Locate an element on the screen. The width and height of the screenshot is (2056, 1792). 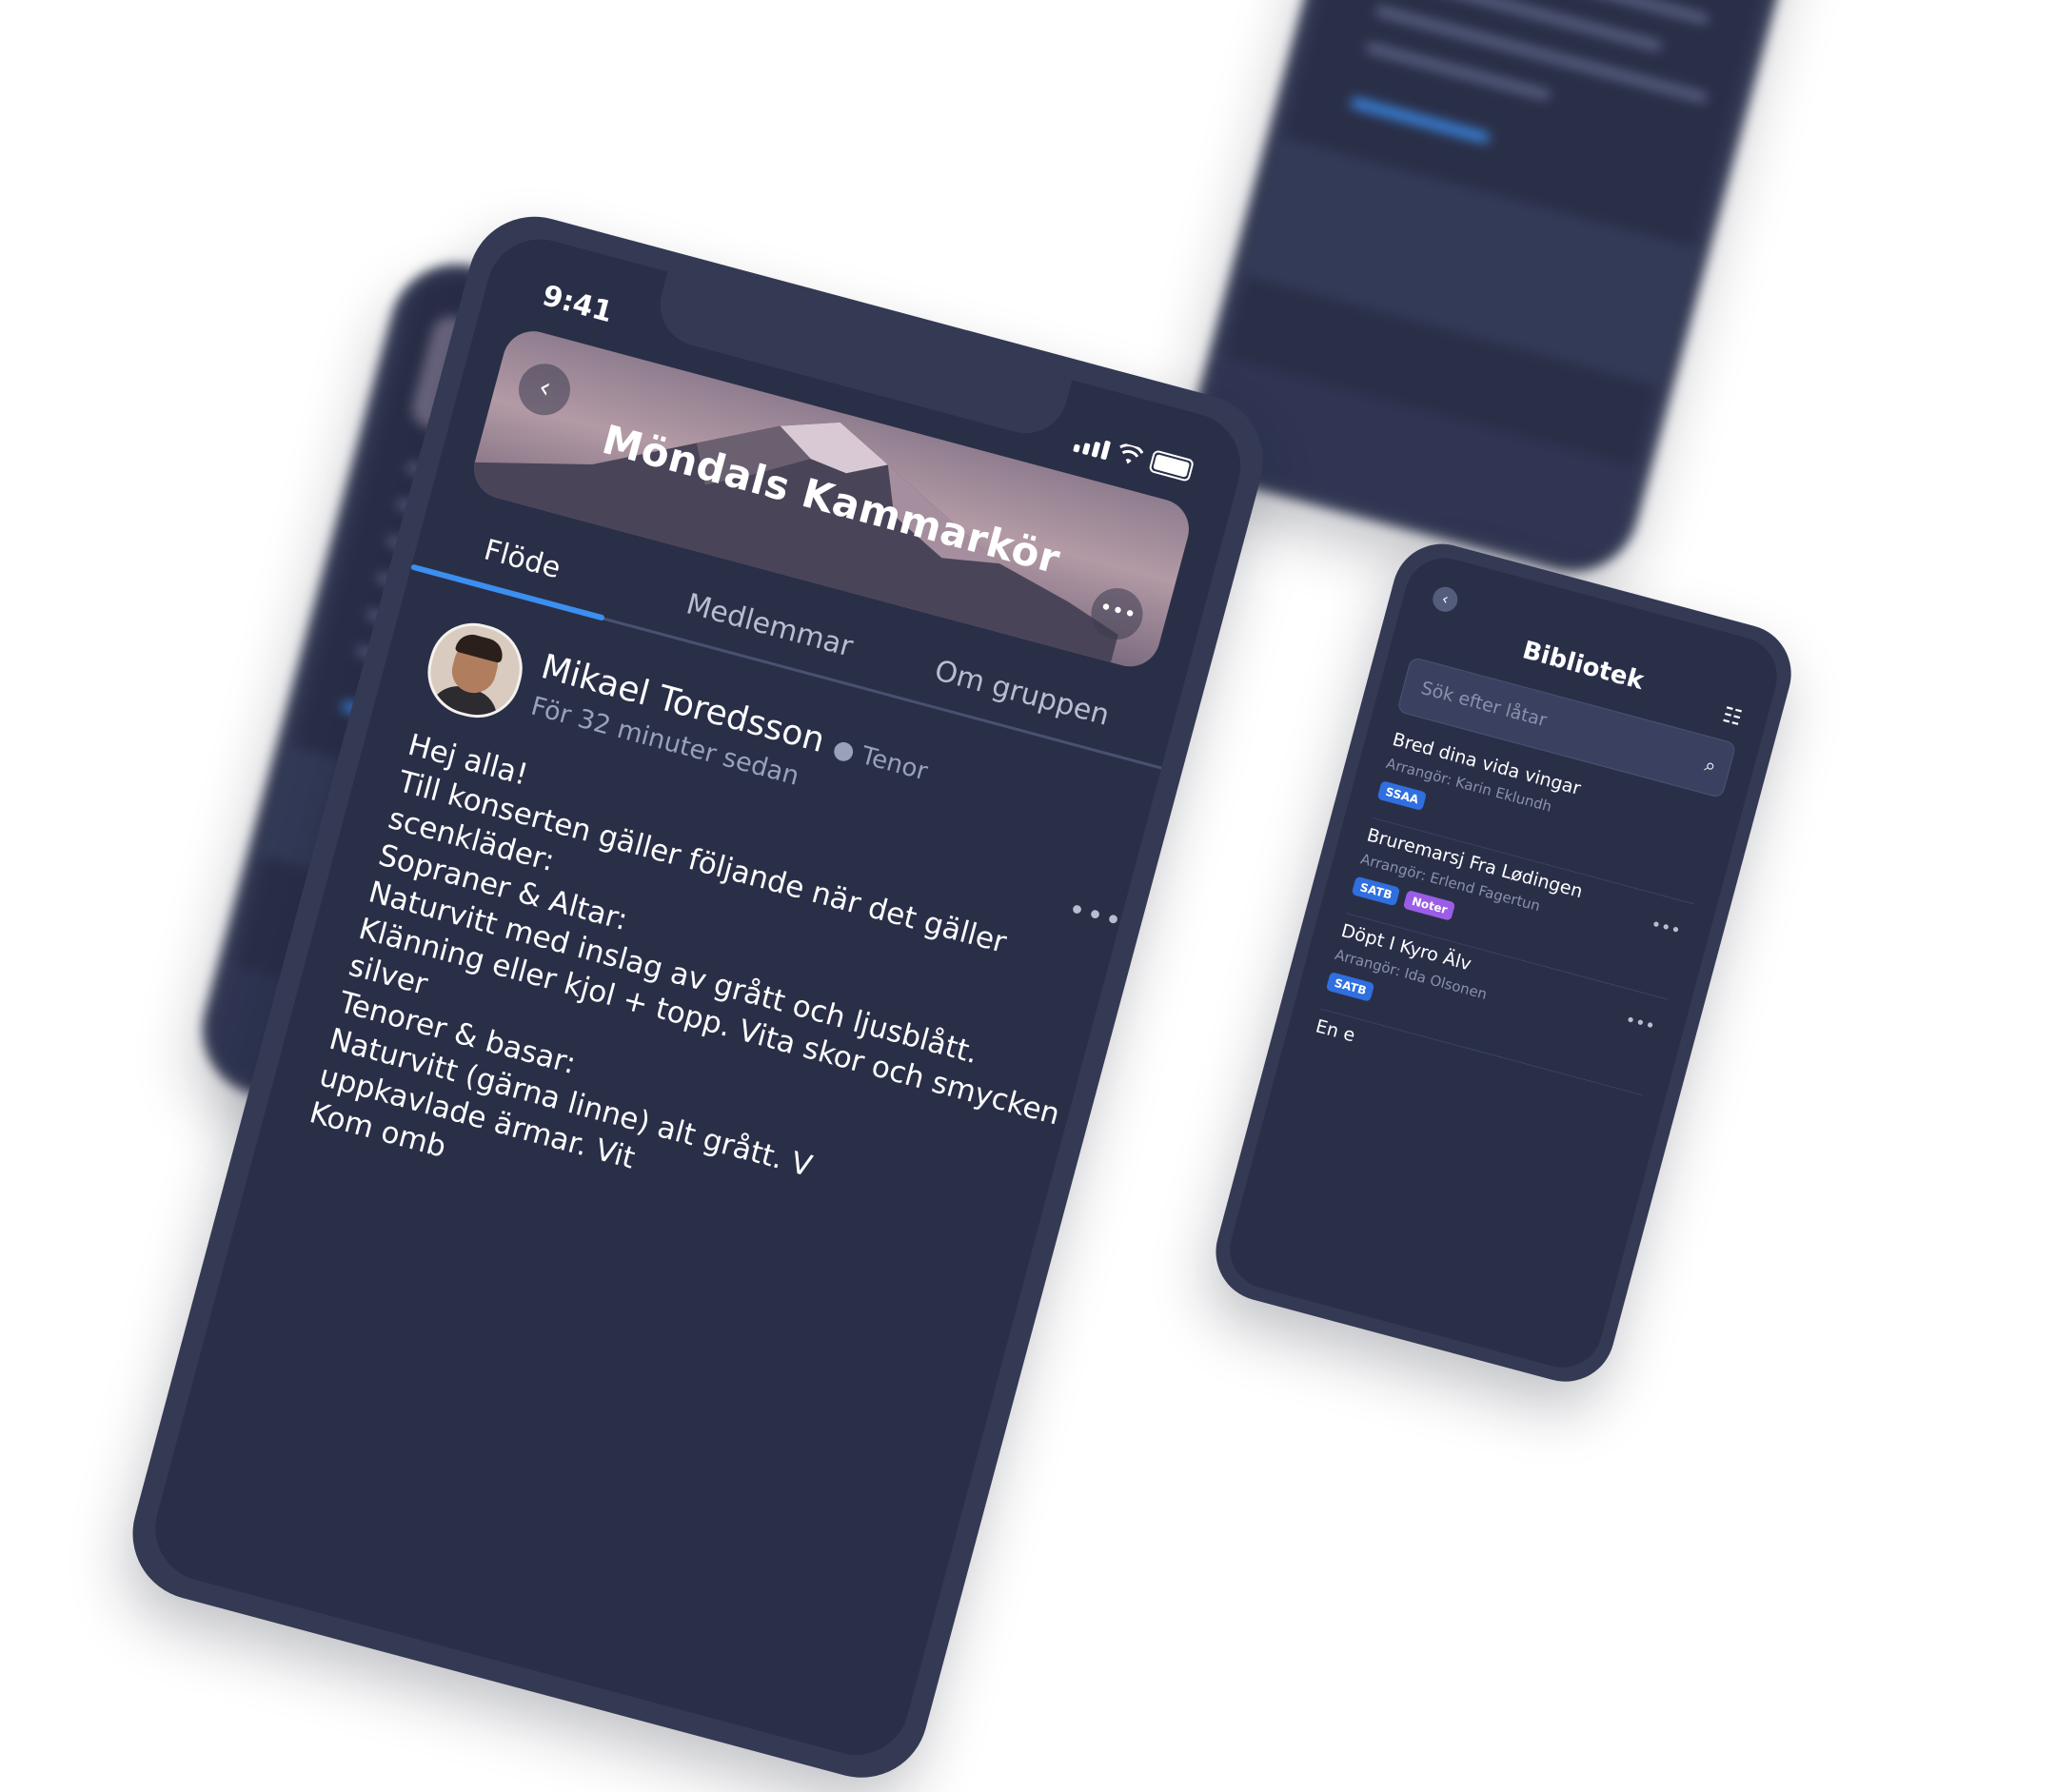
tab-medlemmar: Medlemmar is located at coordinates (769, 625).